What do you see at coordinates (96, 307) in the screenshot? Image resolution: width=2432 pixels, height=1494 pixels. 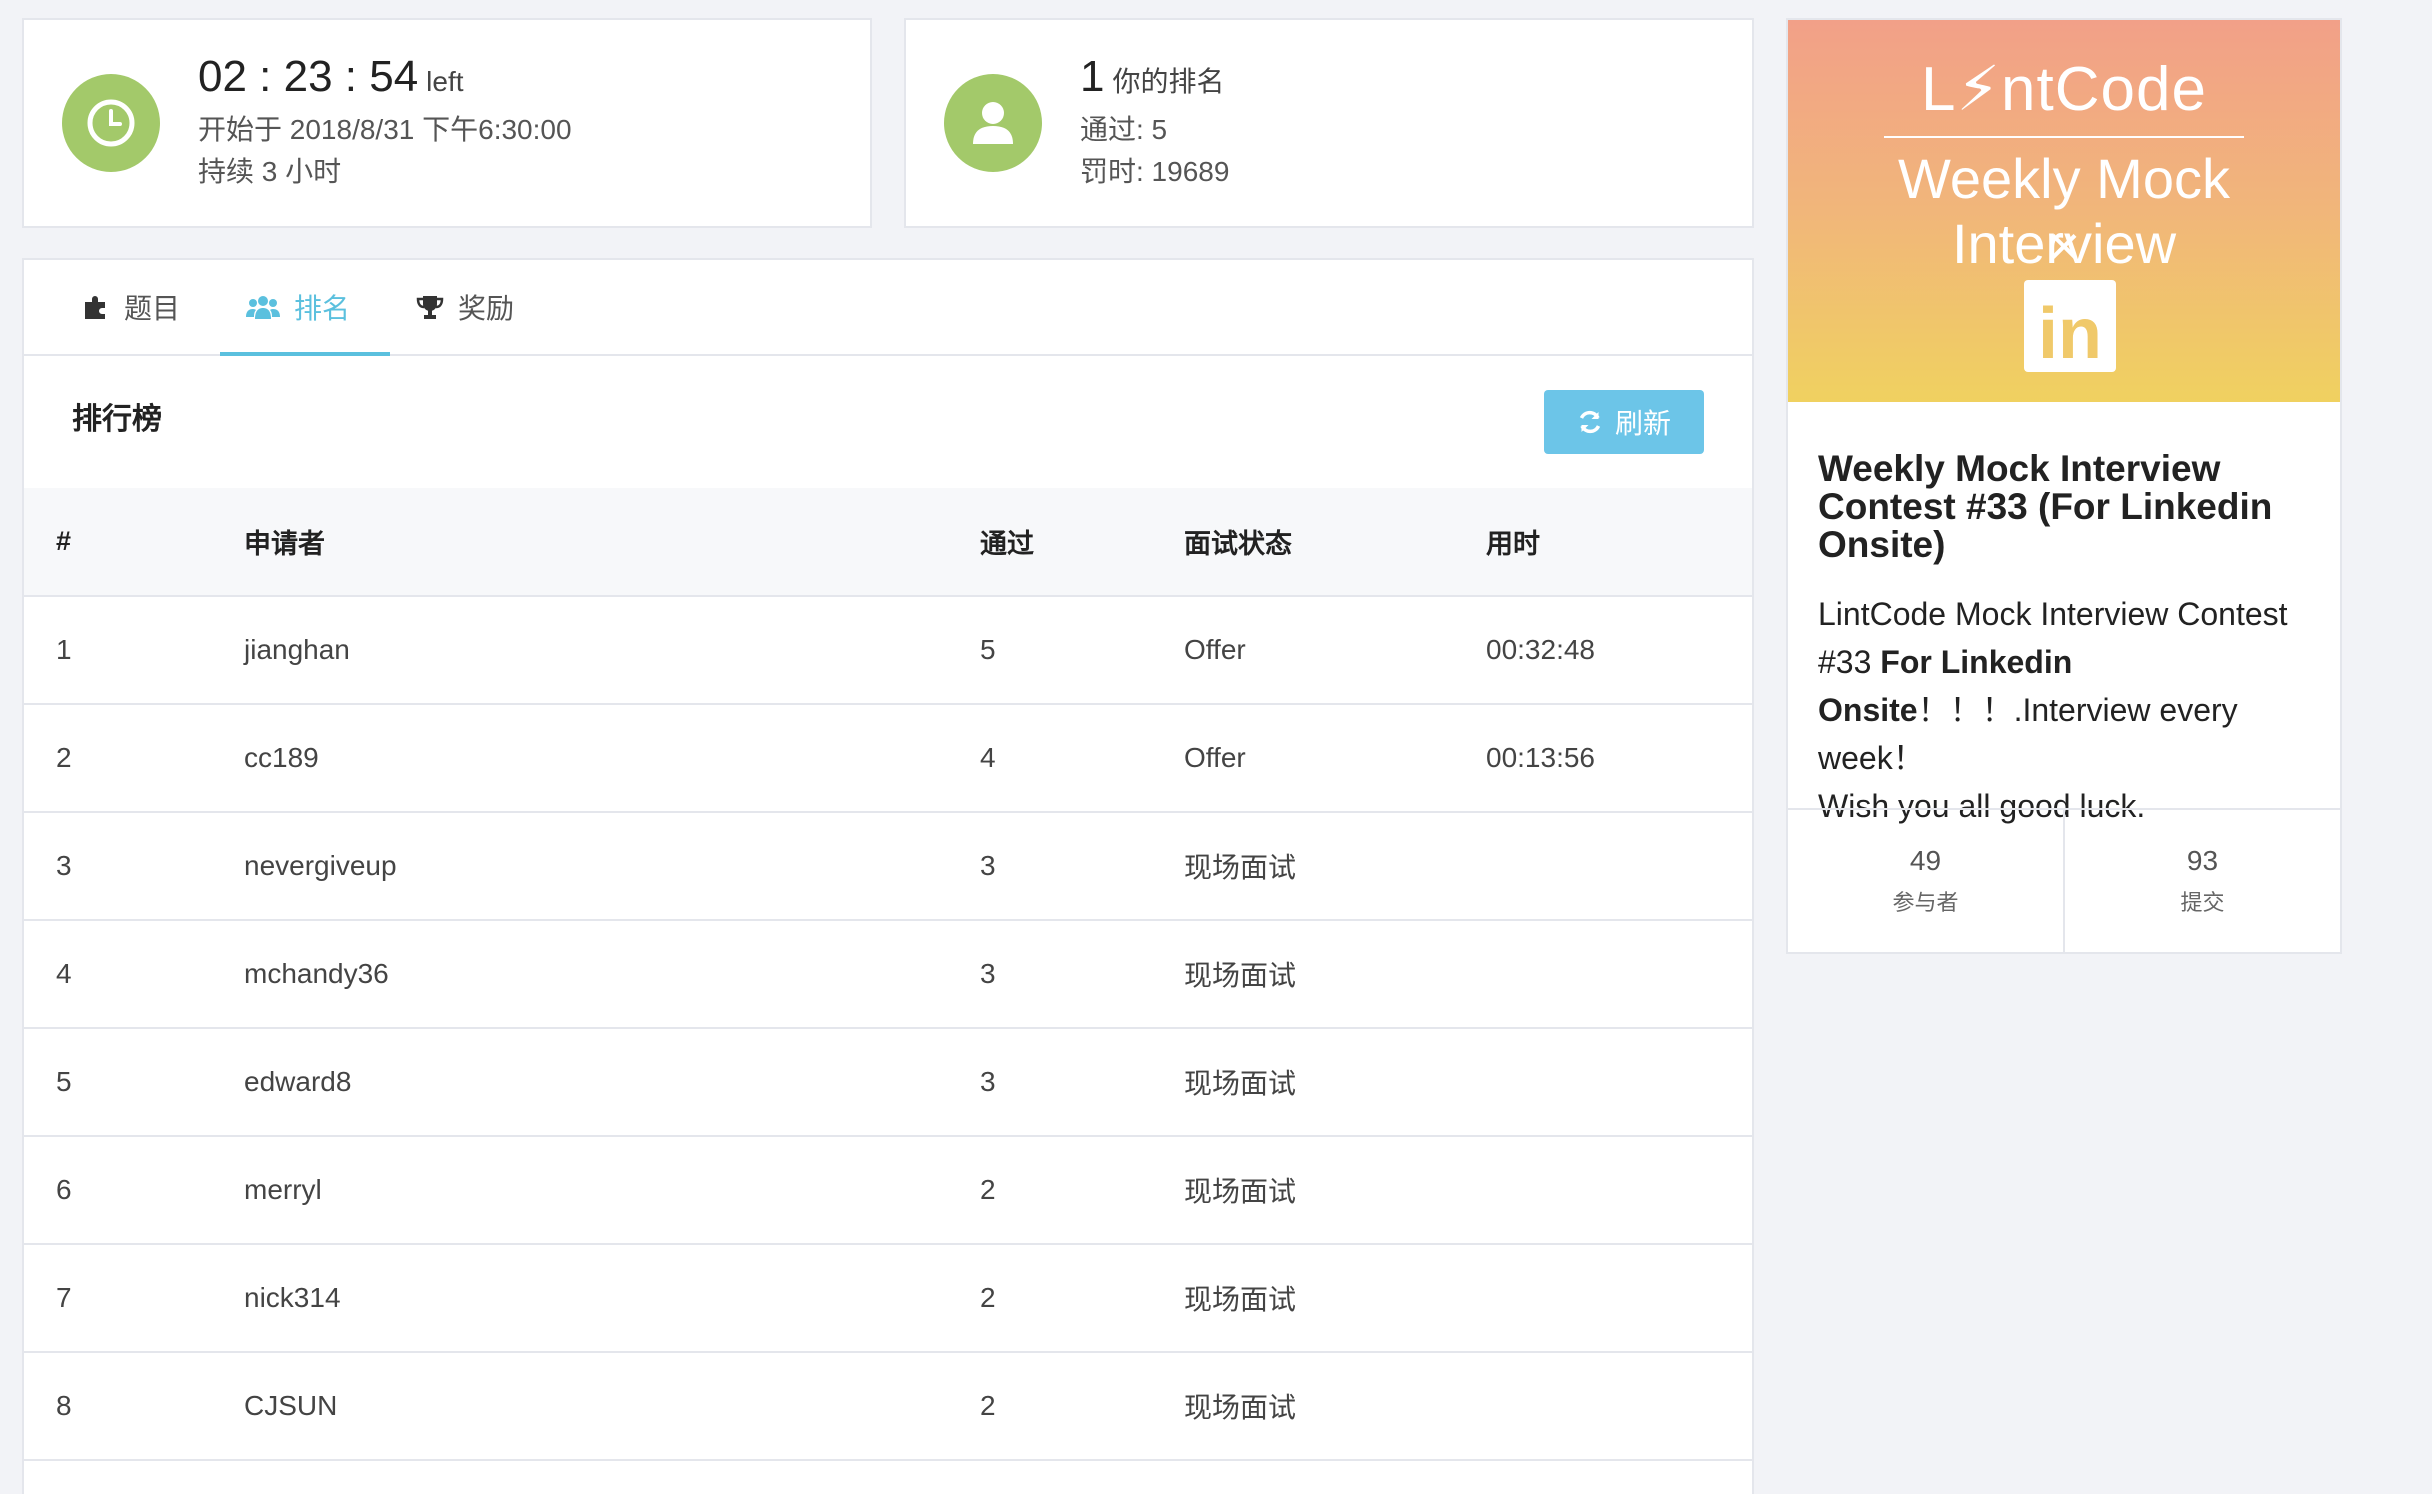 I see `puzzle-icon` at bounding box center [96, 307].